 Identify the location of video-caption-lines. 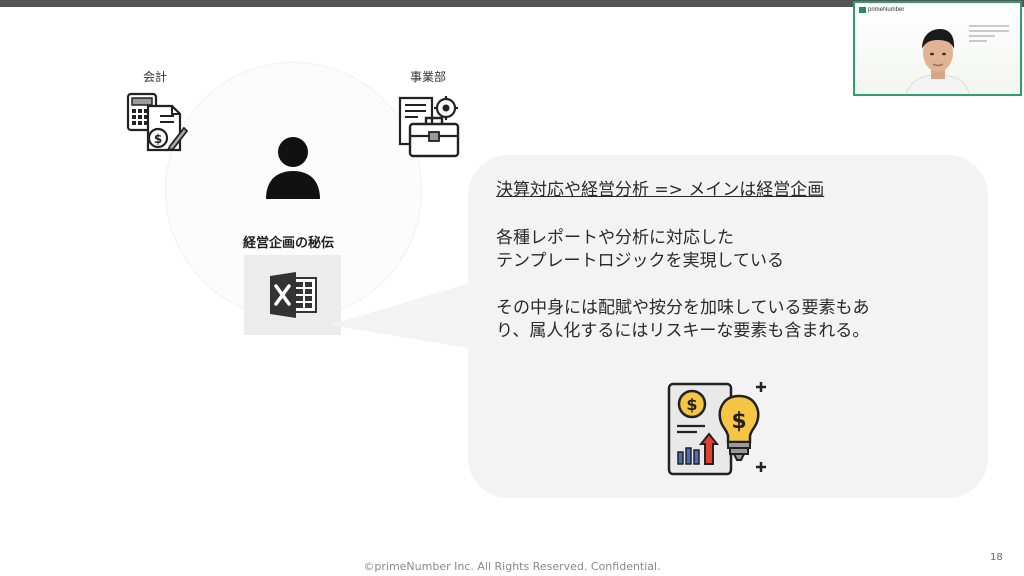
(989, 35).